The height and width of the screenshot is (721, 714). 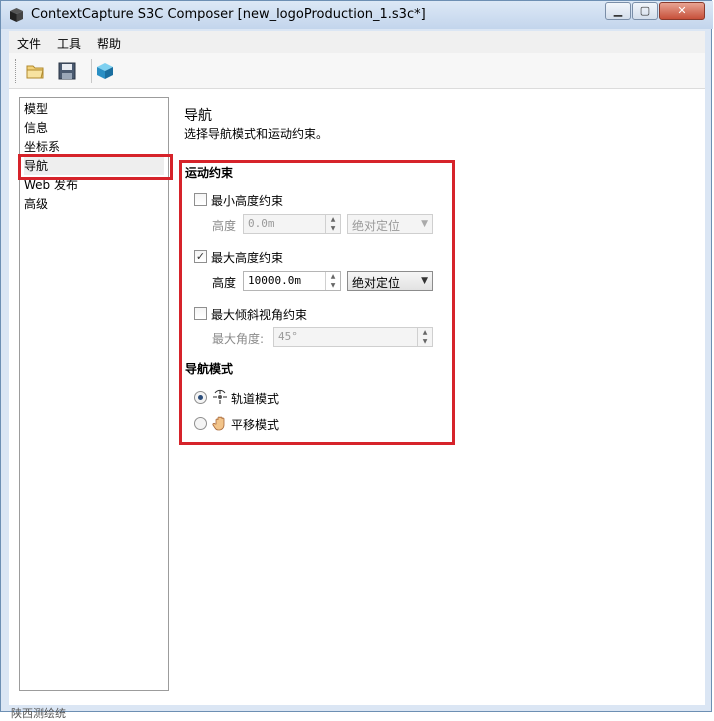 What do you see at coordinates (682, 11) in the screenshot?
I see `close-button: ✕` at bounding box center [682, 11].